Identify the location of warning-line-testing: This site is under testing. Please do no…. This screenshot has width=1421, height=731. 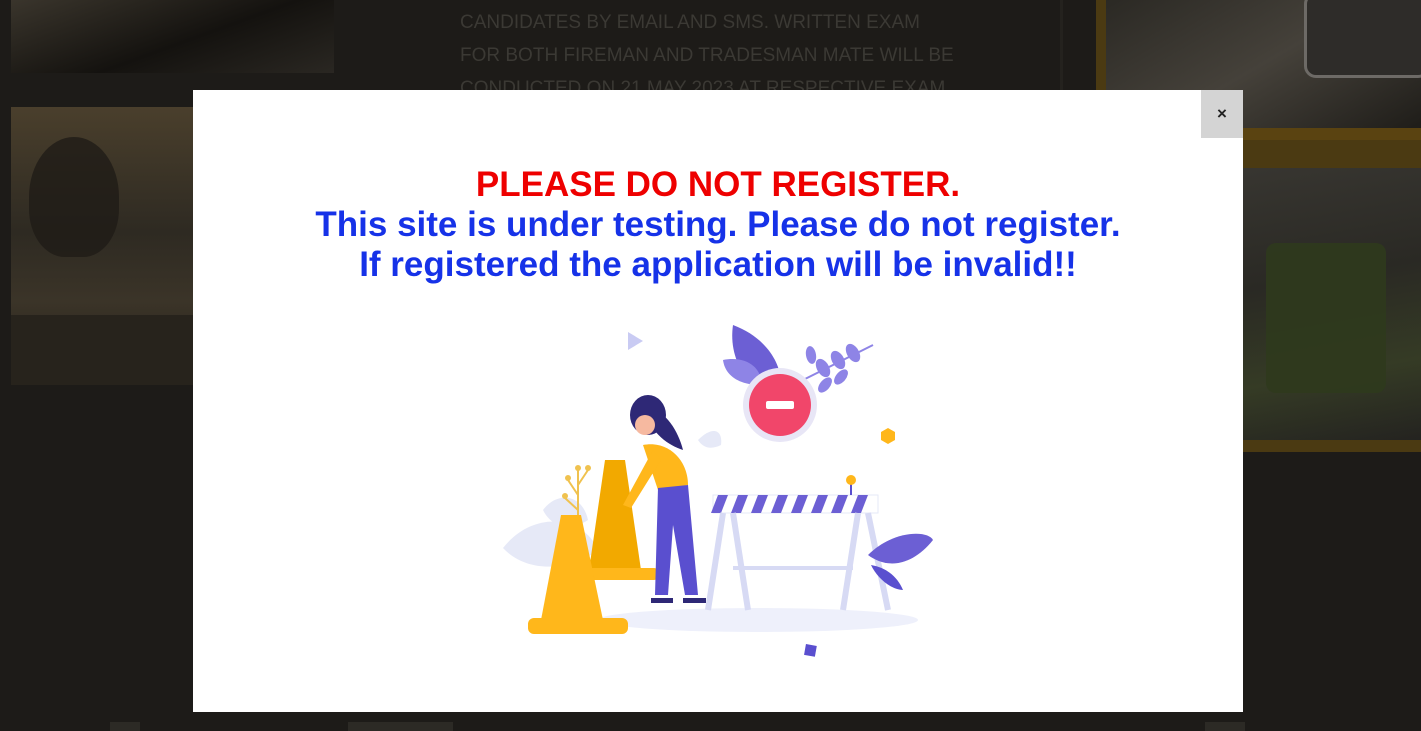
(718, 225).